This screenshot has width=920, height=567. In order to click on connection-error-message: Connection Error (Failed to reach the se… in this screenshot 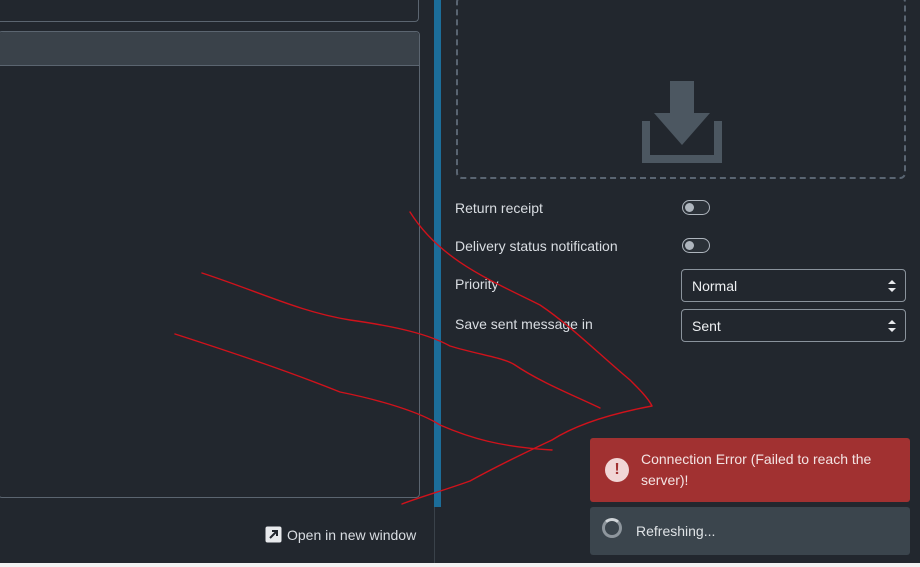, I will do `click(756, 469)`.